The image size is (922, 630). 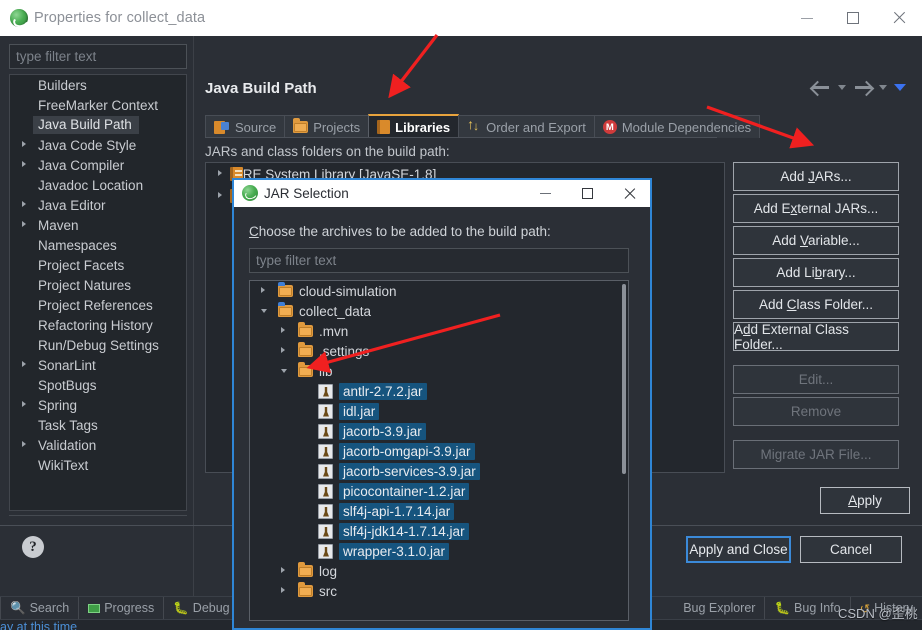 What do you see at coordinates (129, 608) in the screenshot?
I see `view-tab-label: Progress` at bounding box center [129, 608].